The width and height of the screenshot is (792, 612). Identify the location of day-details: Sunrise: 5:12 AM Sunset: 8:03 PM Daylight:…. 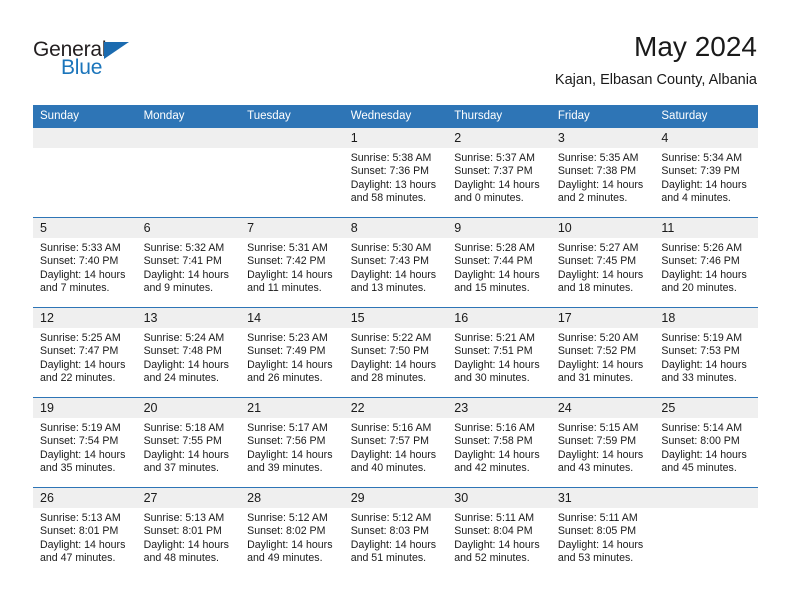
(396, 537).